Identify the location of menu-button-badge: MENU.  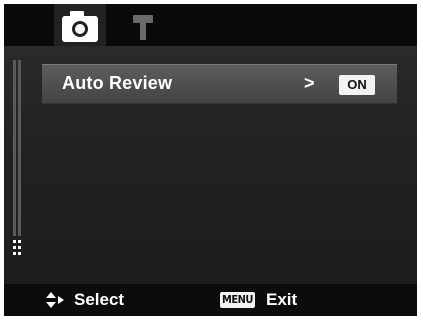
(237, 300).